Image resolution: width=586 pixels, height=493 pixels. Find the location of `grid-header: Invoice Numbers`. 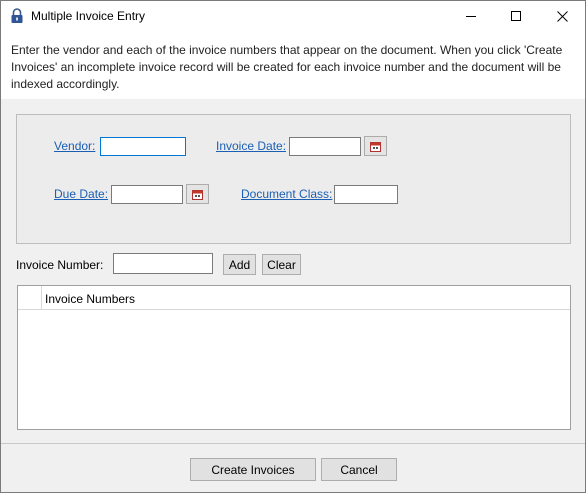

grid-header: Invoice Numbers is located at coordinates (294, 298).